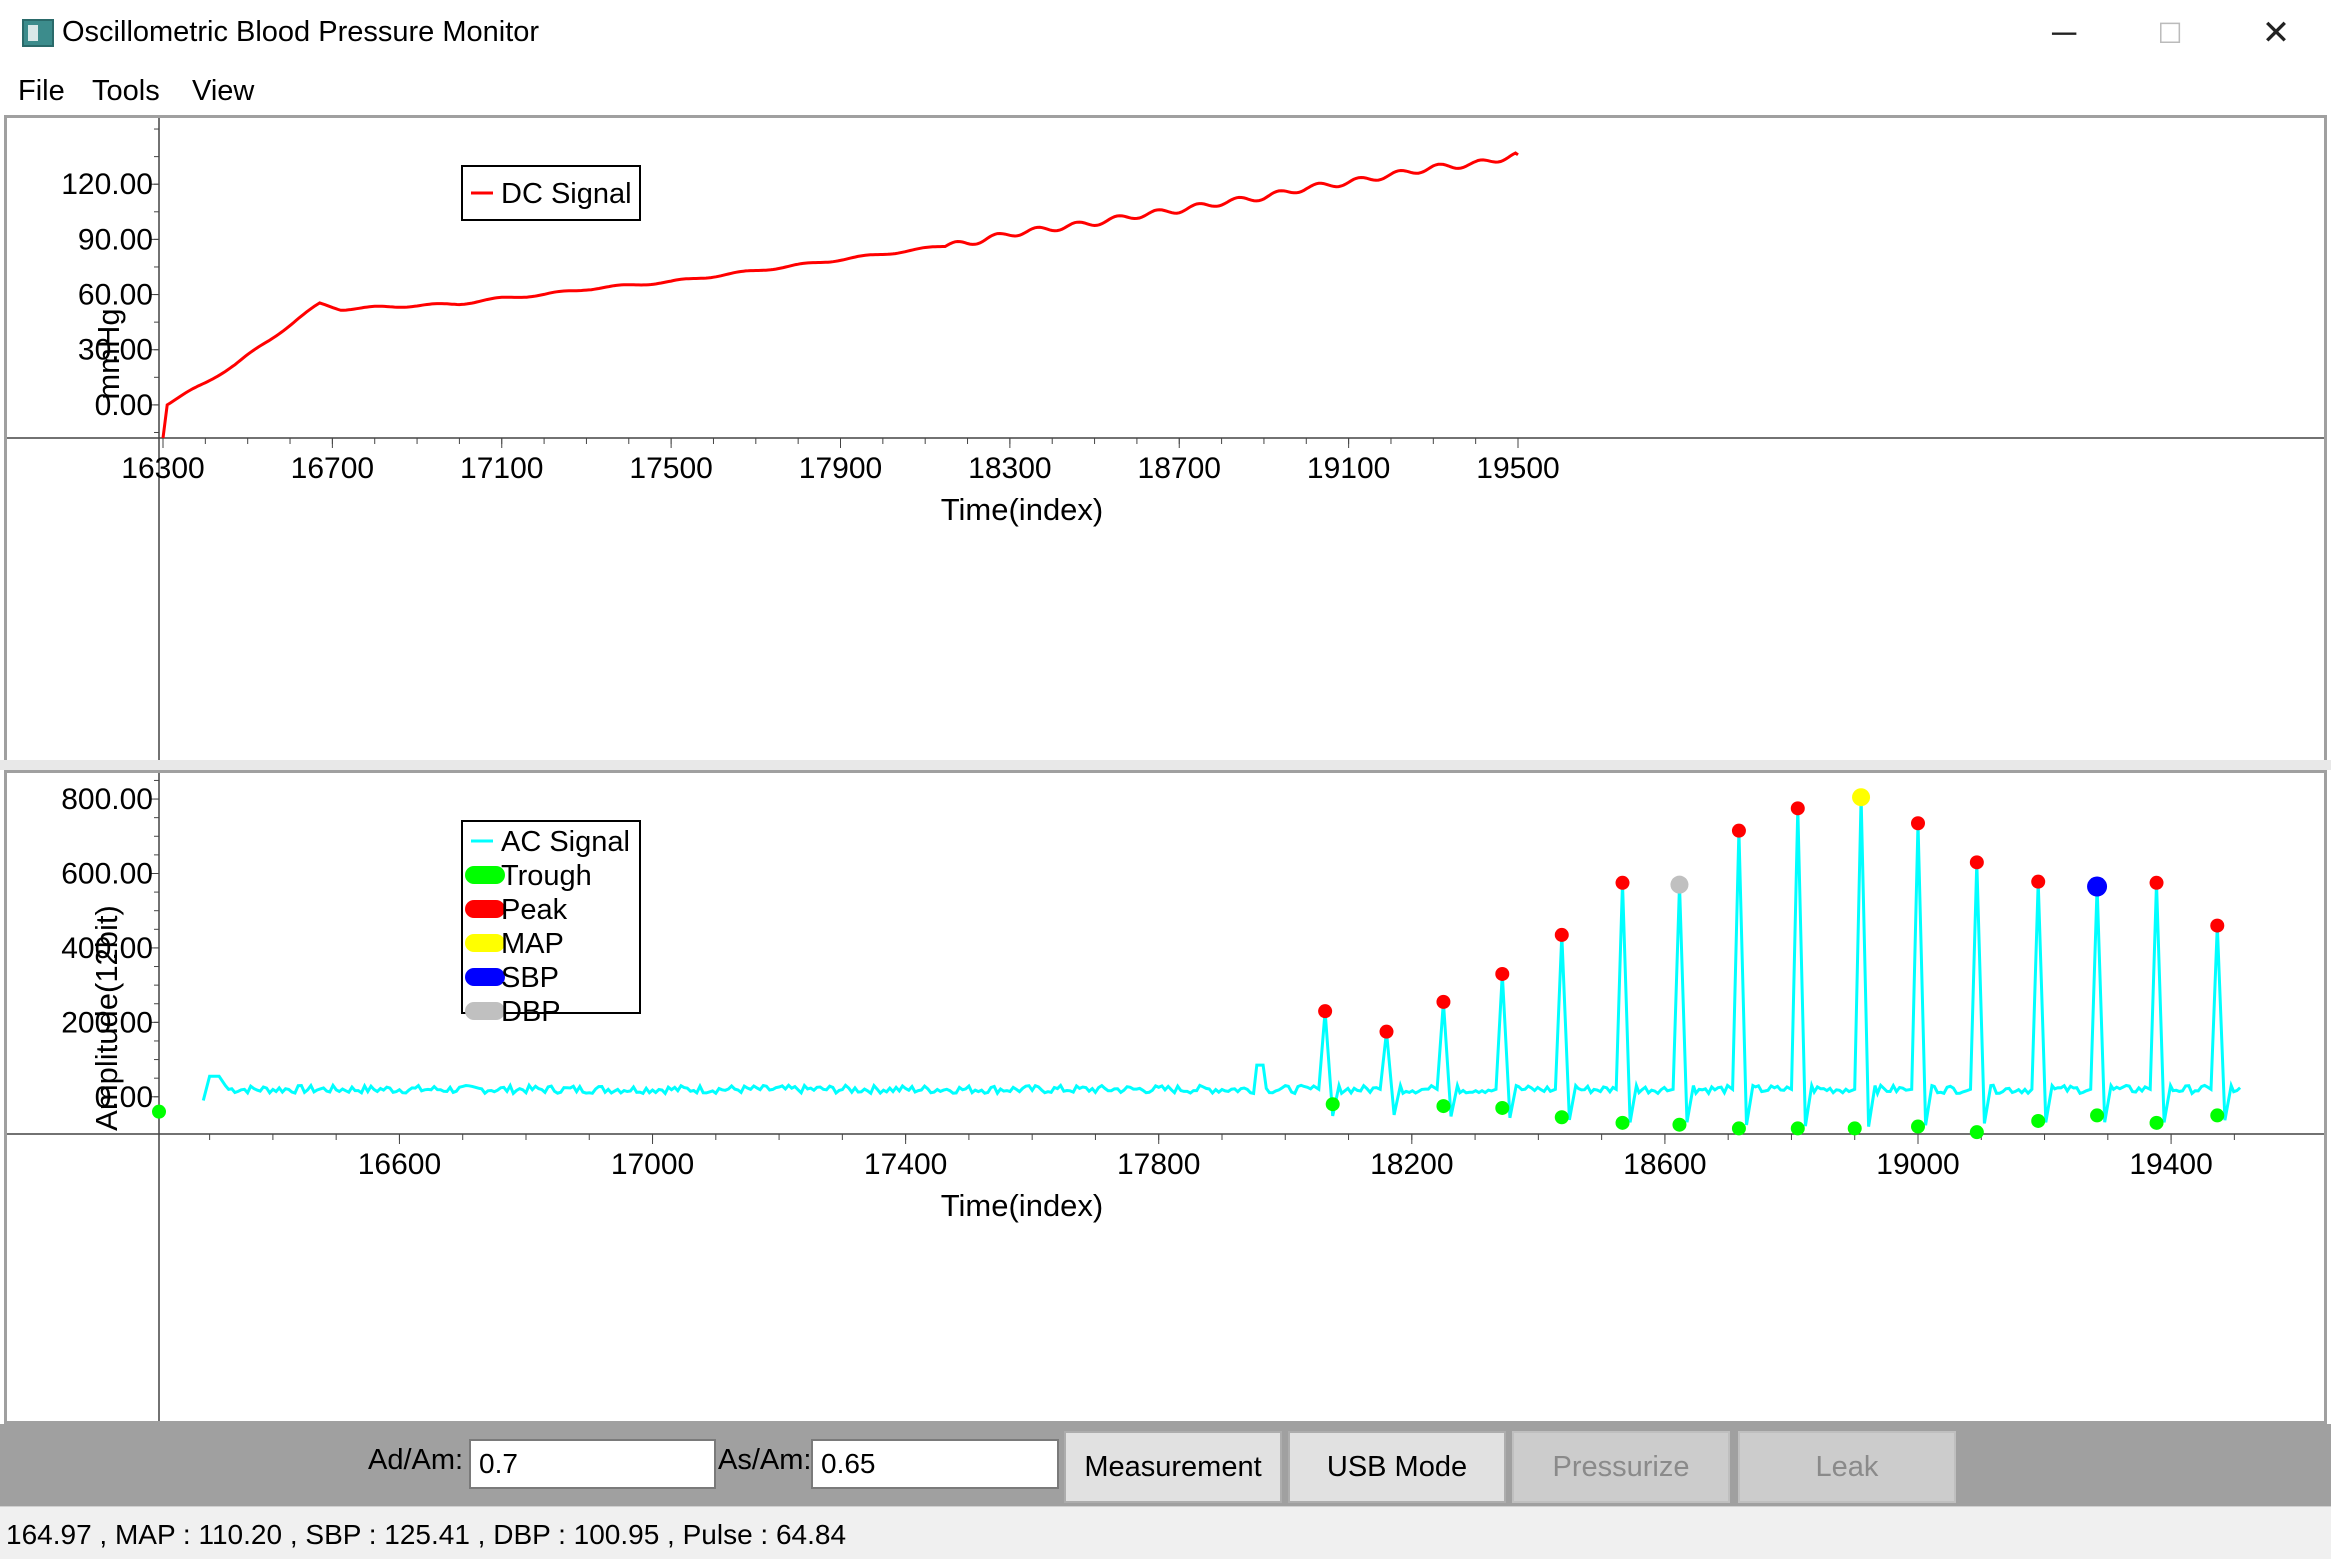  Describe the element at coordinates (1397, 1467) in the screenshot. I see `usb-mode-button: USB Mode` at that location.